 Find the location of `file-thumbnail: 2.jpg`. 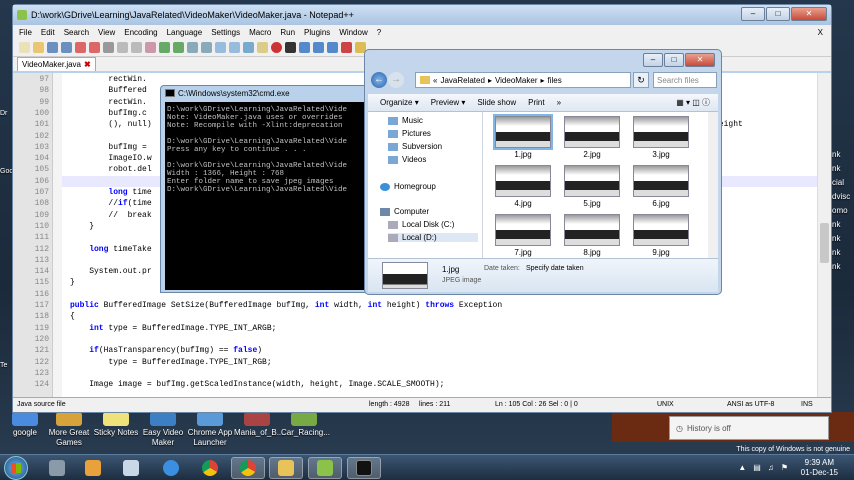

file-thumbnail: 2.jpg is located at coordinates (592, 137).